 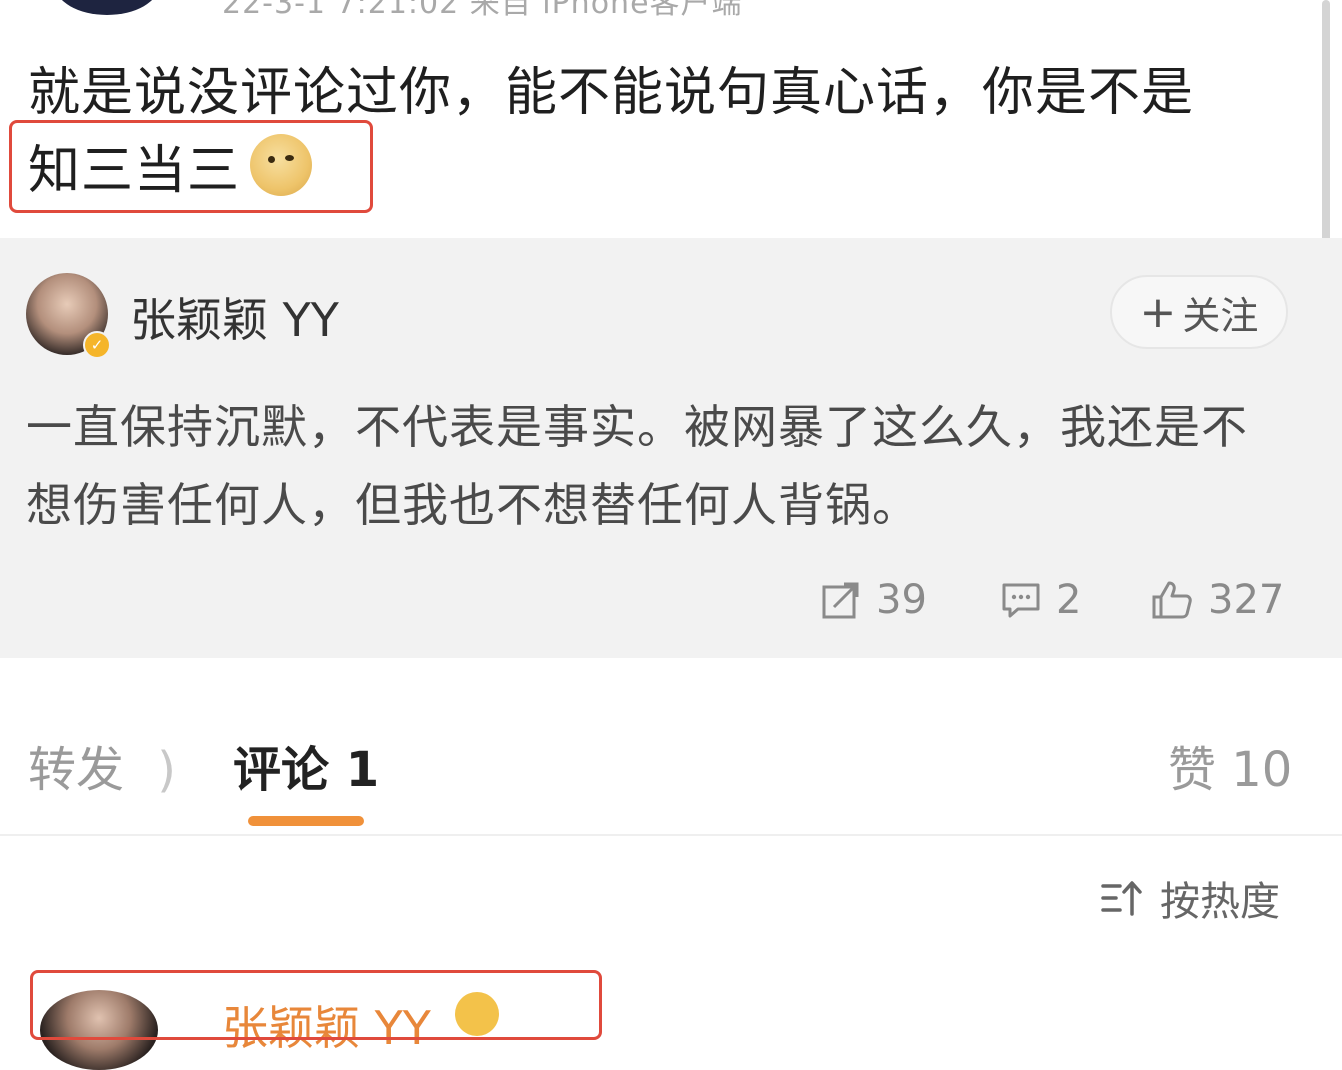 What do you see at coordinates (901, 600) in the screenshot?
I see `repost-count: 39` at bounding box center [901, 600].